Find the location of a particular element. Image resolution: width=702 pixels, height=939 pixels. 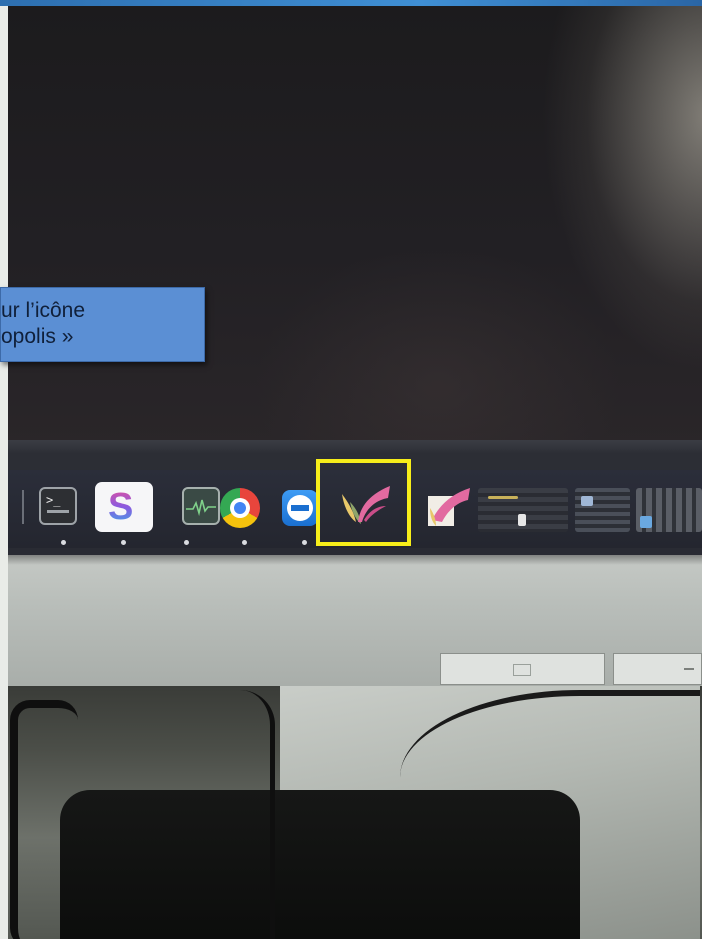

stack-s-icon: S is located at coordinates (124, 507).